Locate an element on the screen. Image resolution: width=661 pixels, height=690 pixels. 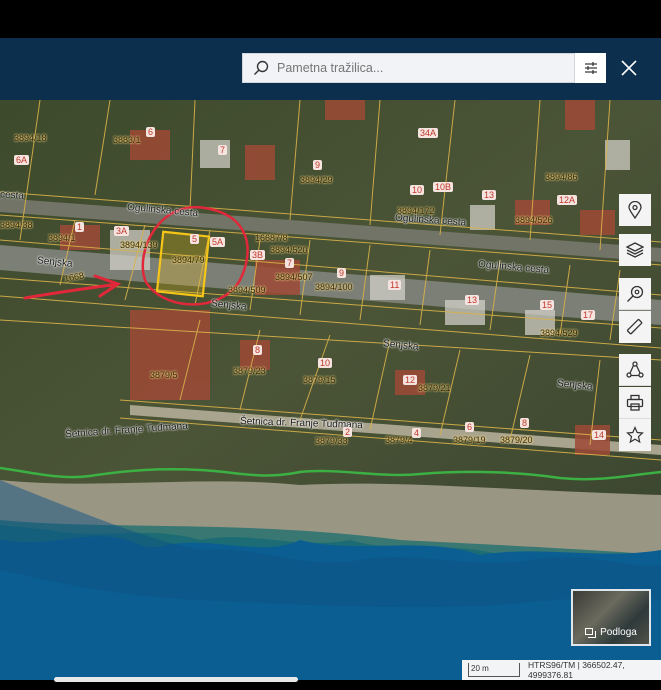
parcel-label: 3894/139 is located at coordinates (139, 245).